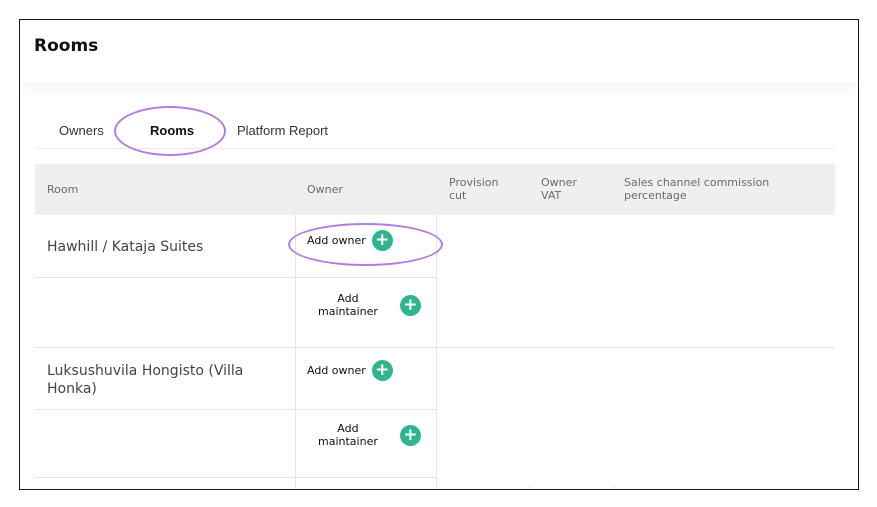  Describe the element at coordinates (697, 189) in the screenshot. I see `column-header-commission-percentage: Sales channel commission percentage` at that location.